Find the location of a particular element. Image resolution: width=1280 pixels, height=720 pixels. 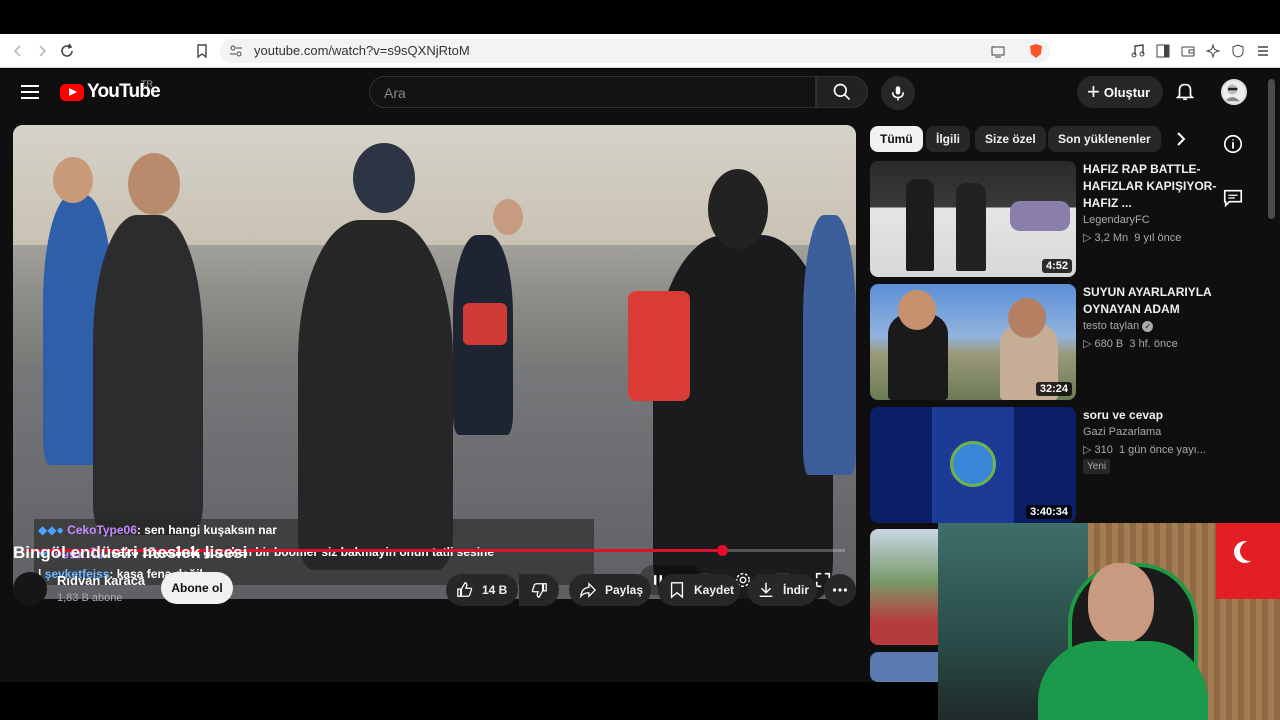

microphone-icon is located at coordinates (898, 93).